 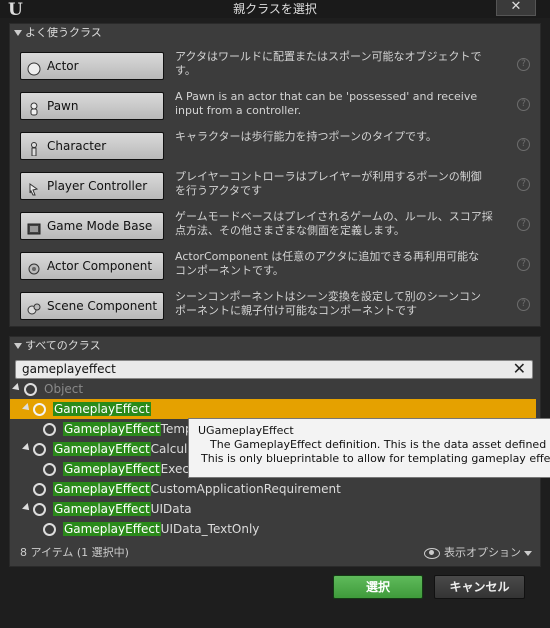 I want to click on tooltip-title: UGameplayEffect, so click(x=246, y=430).